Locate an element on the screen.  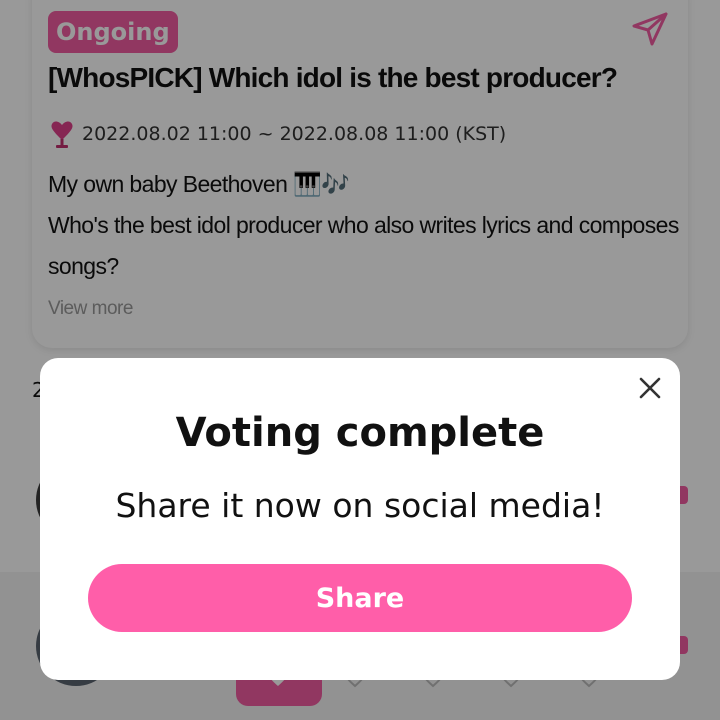
dialog-title: Voting complete is located at coordinates (360, 433).